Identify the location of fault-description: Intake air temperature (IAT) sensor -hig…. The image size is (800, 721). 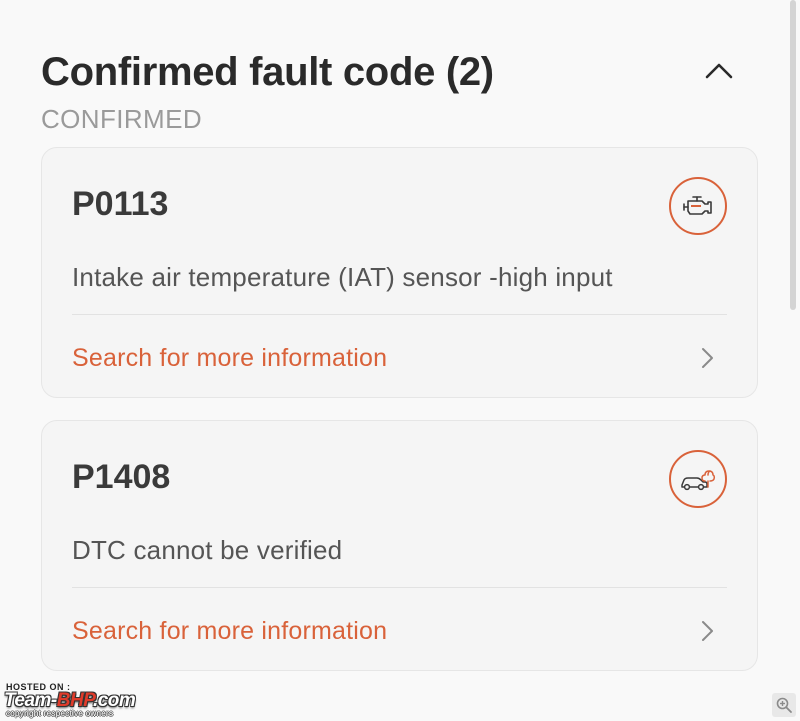
(342, 277).